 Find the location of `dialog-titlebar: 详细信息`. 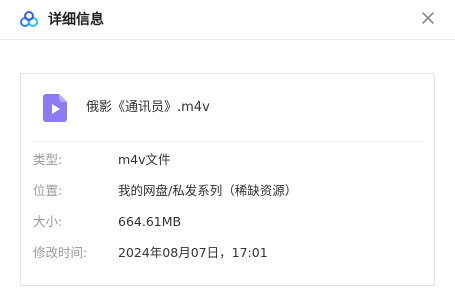

dialog-titlebar: 详细信息 is located at coordinates (227, 20).